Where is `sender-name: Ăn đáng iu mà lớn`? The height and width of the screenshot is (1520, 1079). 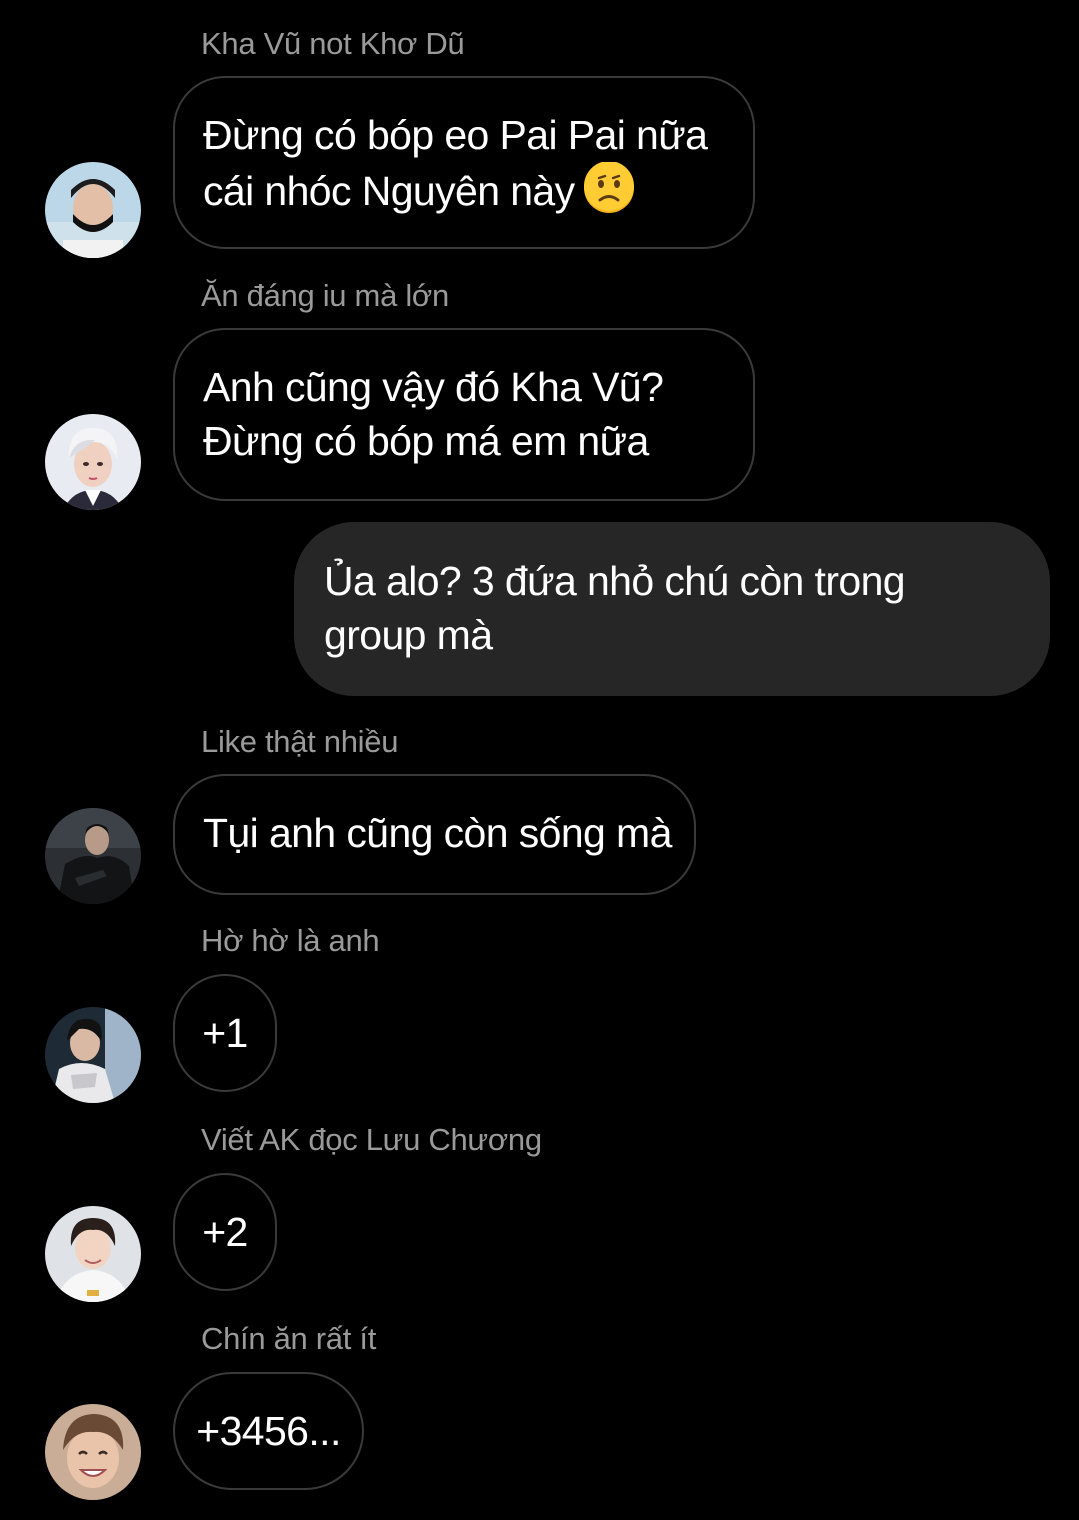 sender-name: Ăn đáng iu mà lớn is located at coordinates (325, 295).